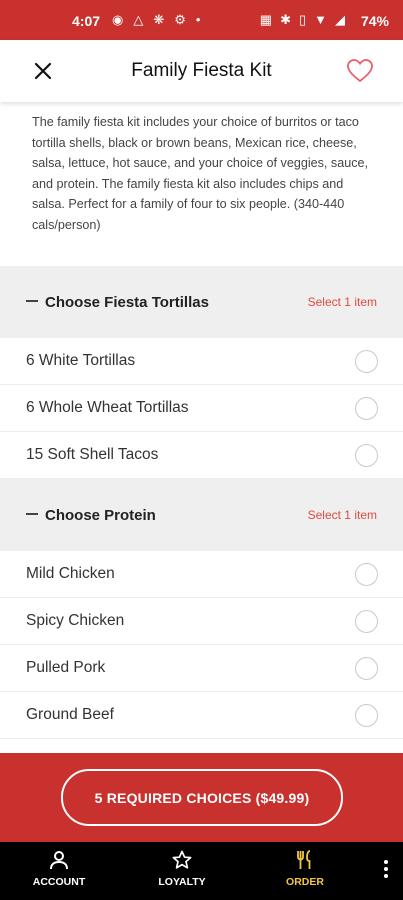 Image resolution: width=403 pixels, height=900 pixels. What do you see at coordinates (118, 19) in the screenshot?
I see `discord-icon: ◉` at bounding box center [118, 19].